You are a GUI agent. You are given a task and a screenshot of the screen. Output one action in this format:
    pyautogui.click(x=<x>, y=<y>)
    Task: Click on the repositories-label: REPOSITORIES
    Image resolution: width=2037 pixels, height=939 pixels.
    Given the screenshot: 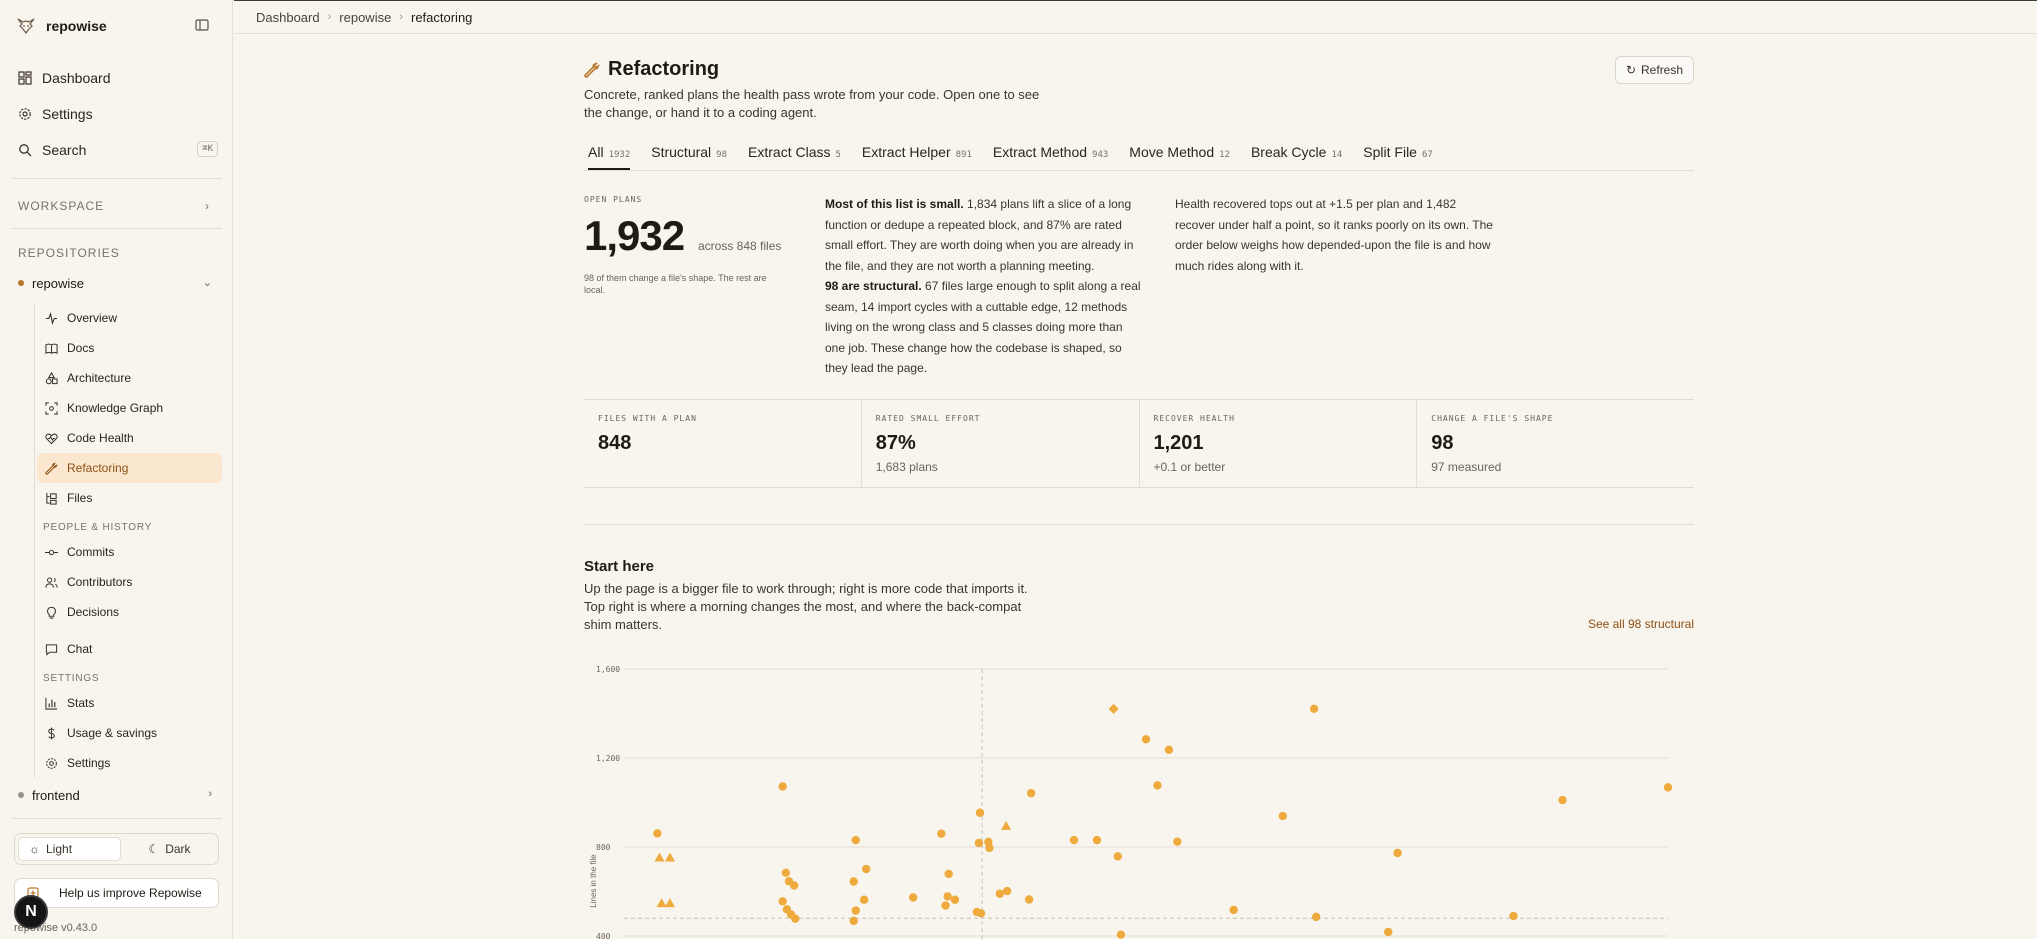 What is the action you would take?
    pyautogui.click(x=69, y=253)
    